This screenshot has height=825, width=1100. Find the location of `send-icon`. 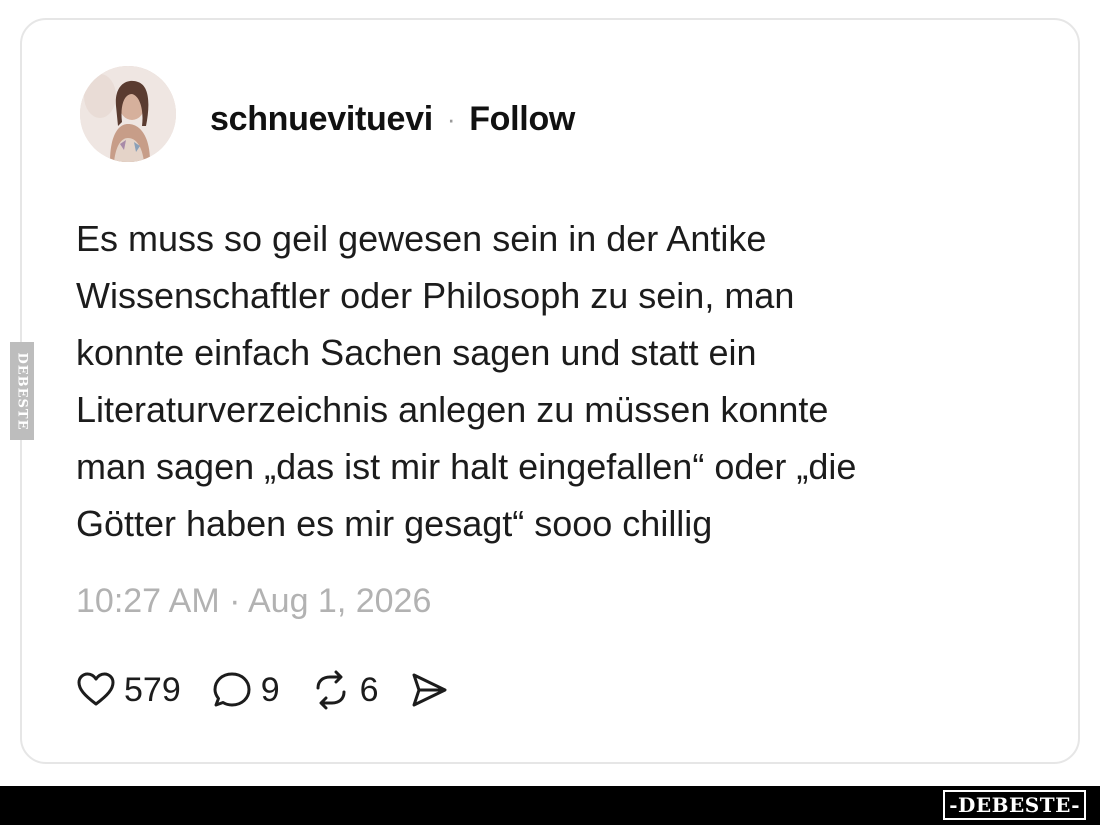

send-icon is located at coordinates (429, 690).